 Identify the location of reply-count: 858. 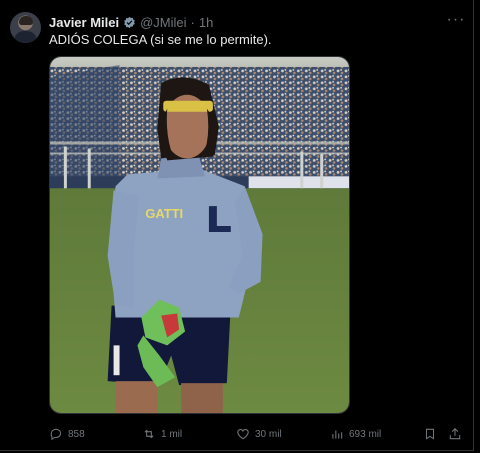
(76, 434).